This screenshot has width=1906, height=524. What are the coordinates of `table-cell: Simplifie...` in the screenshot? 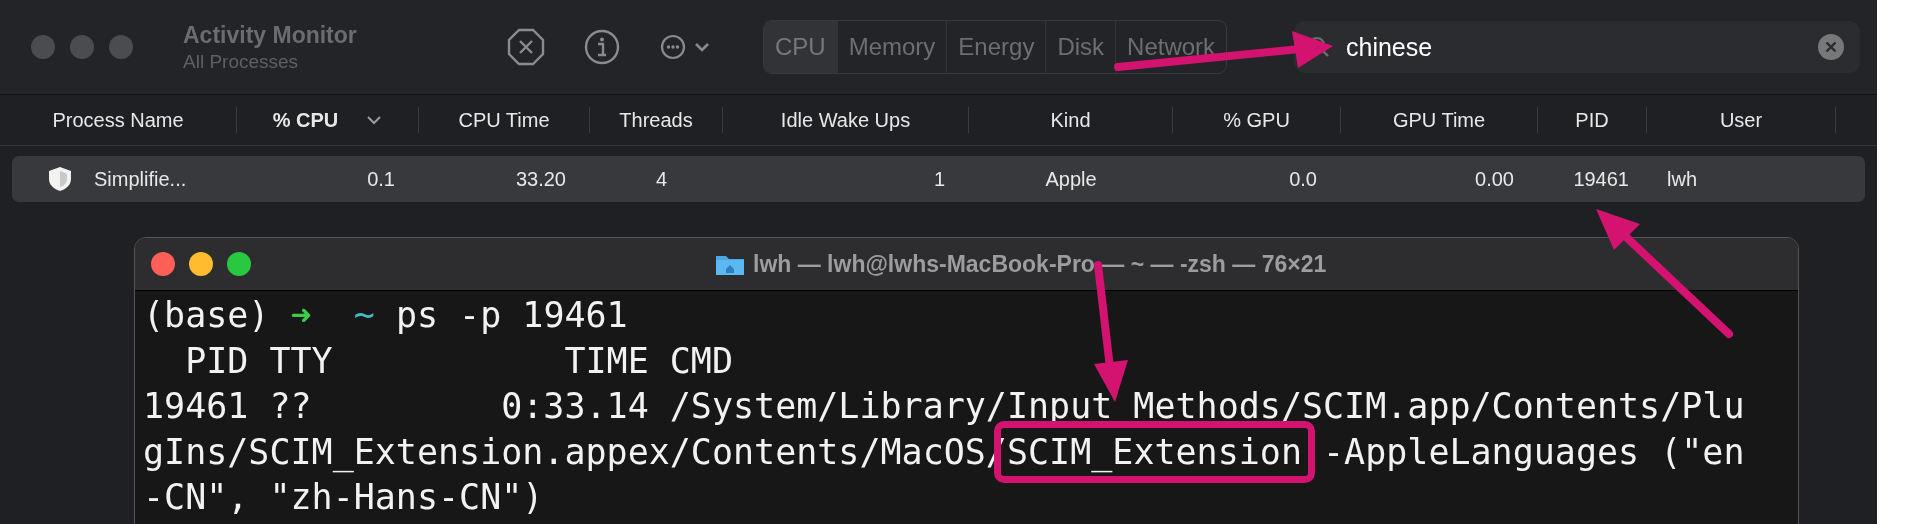 It's located at (140, 179).